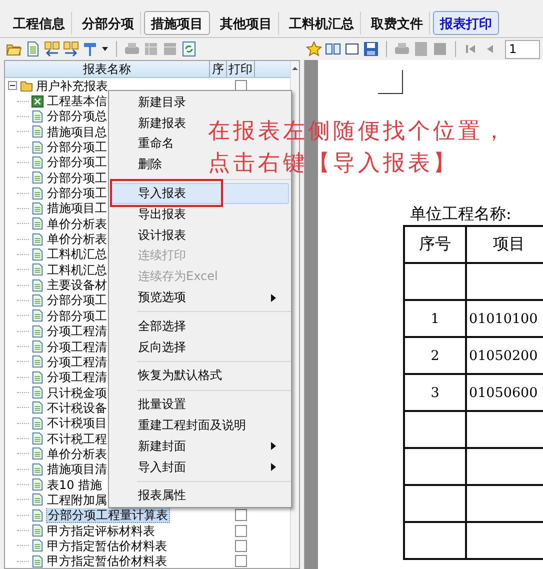 This screenshot has width=543, height=569. Describe the element at coordinates (155, 214) in the screenshot. I see `menu-item: 导出报表` at that location.